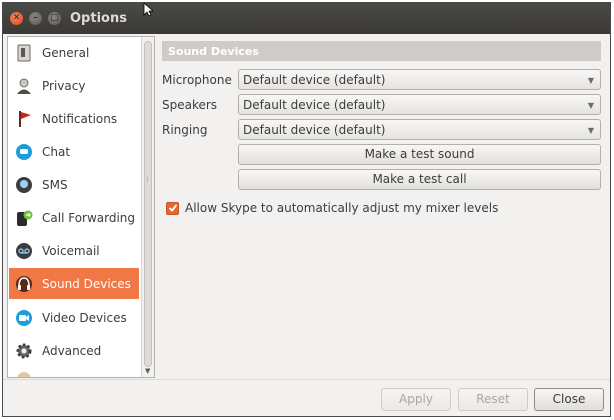 Image resolution: width=614 pixels, height=420 pixels. What do you see at coordinates (24, 119) in the screenshot?
I see `notifications-icon` at bounding box center [24, 119].